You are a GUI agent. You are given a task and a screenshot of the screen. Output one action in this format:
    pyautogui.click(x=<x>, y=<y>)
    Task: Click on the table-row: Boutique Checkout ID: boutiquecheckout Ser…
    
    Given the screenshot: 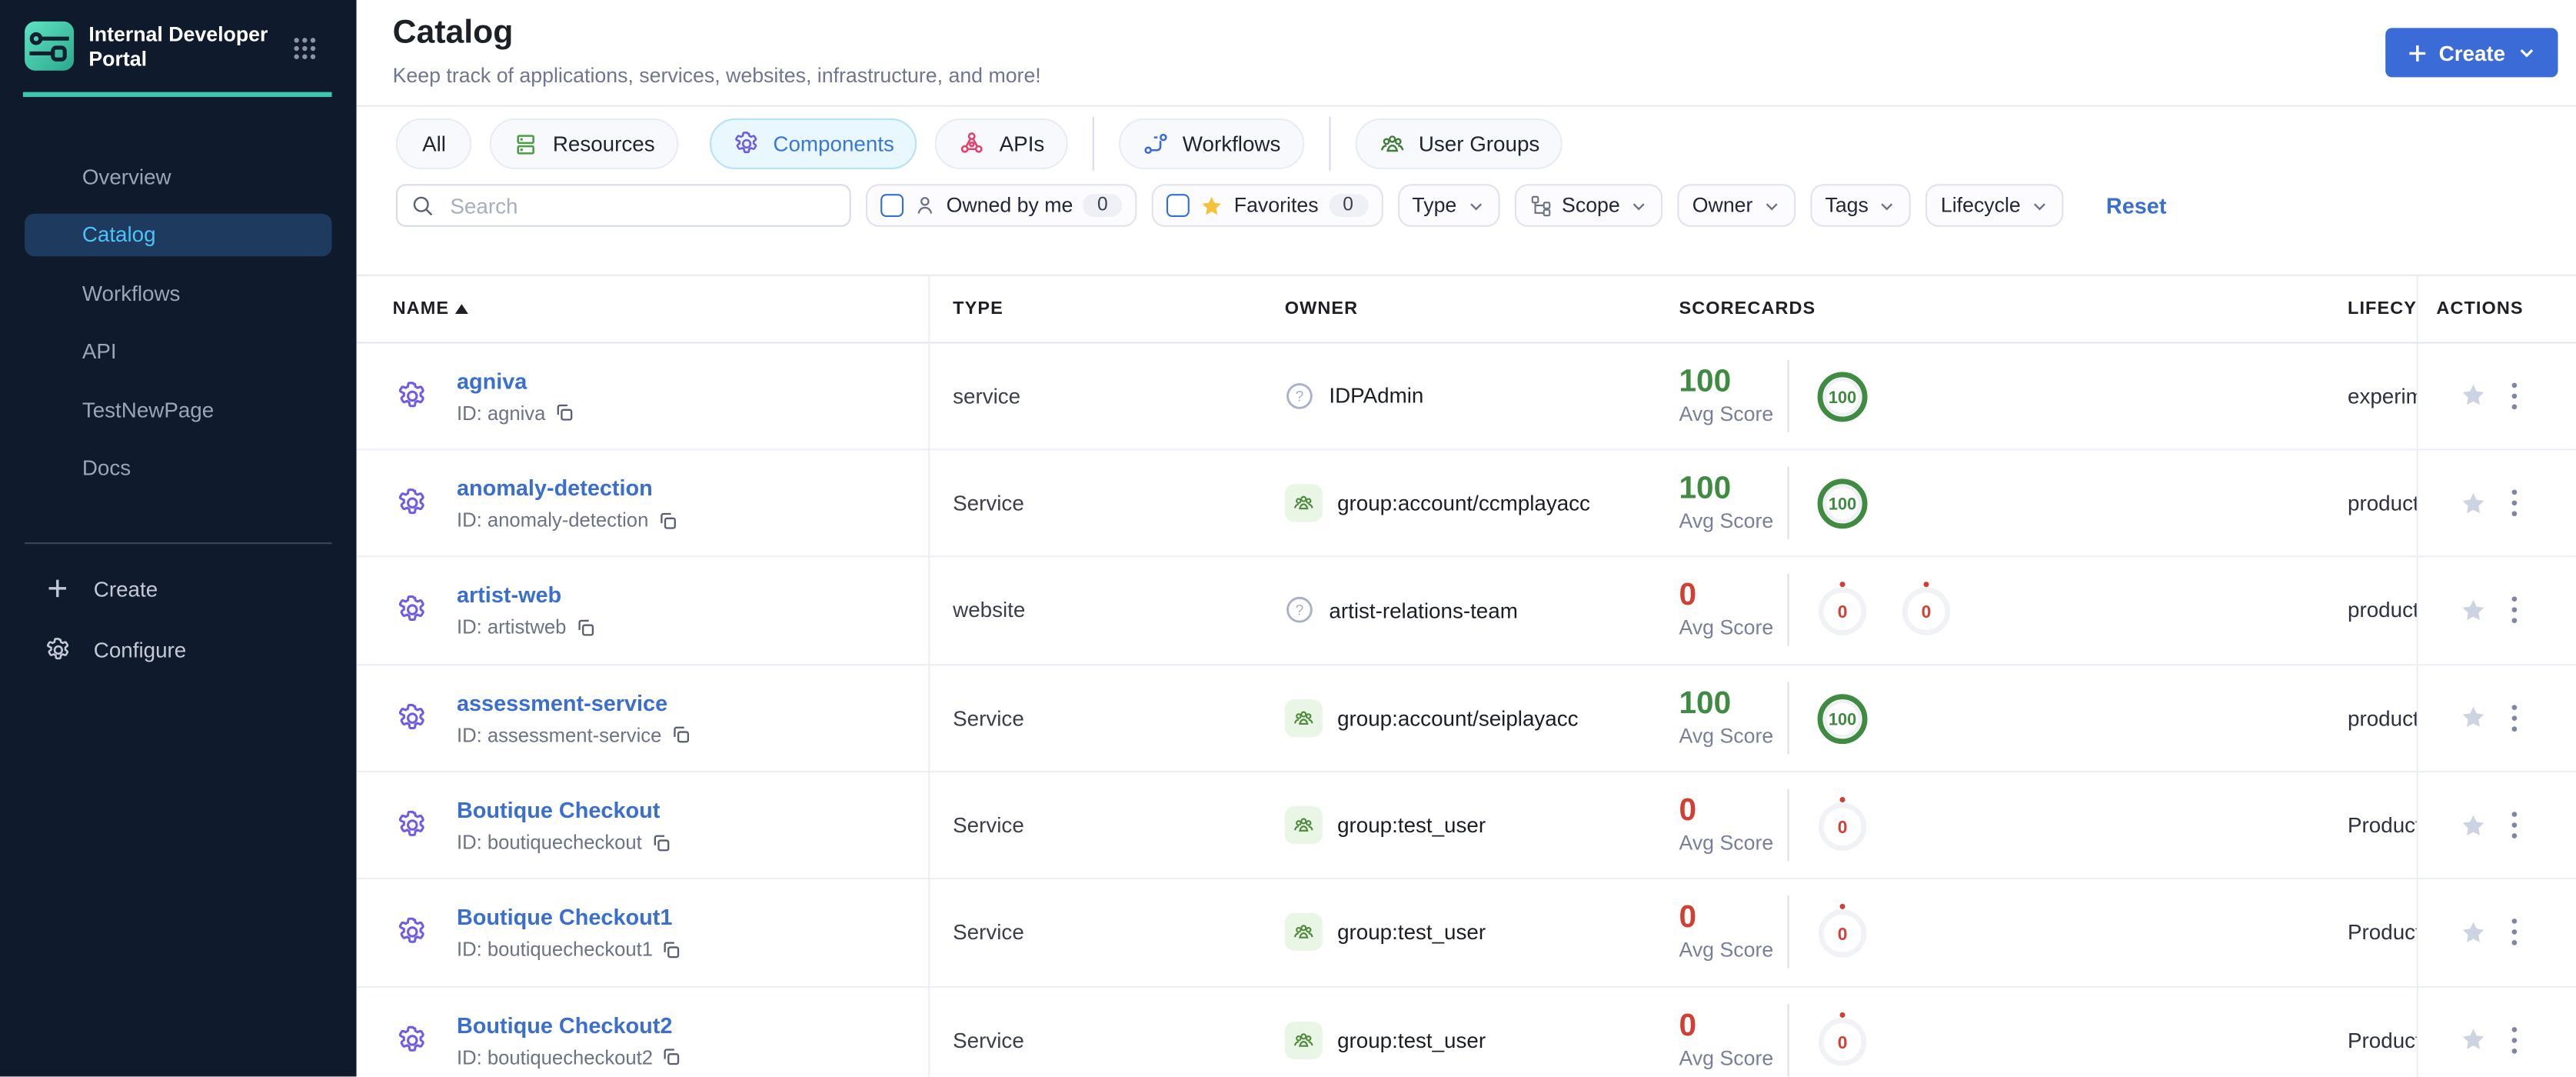 What is the action you would take?
    pyautogui.click(x=1466, y=826)
    